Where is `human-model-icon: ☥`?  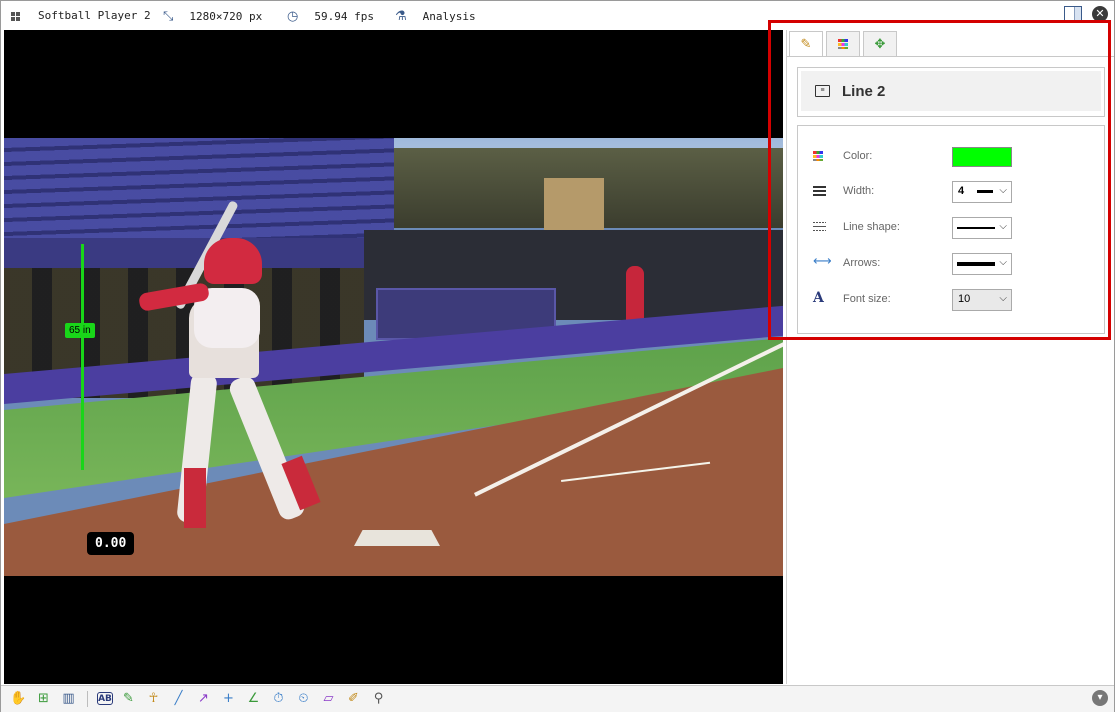 human-model-icon: ☥ is located at coordinates (153, 698).